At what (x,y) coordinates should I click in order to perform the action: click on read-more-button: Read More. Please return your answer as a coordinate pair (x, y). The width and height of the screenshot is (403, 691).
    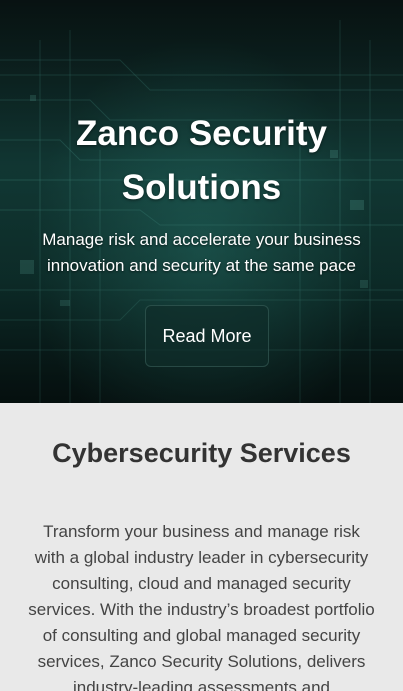
    Looking at the image, I should click on (207, 336).